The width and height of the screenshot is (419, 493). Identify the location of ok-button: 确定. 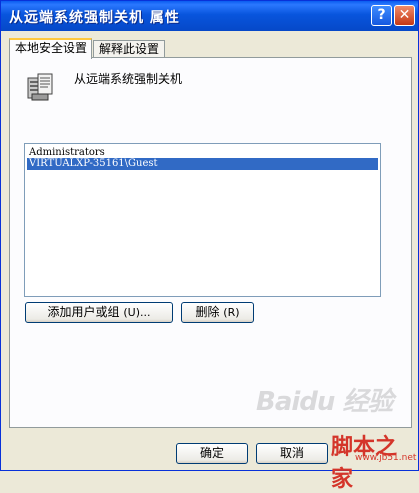
(212, 453).